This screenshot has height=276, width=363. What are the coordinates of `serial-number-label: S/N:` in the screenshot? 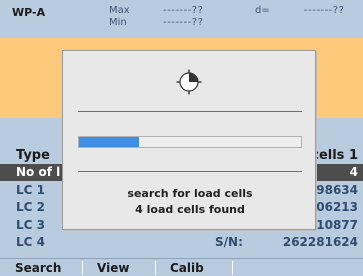 It's located at (229, 242).